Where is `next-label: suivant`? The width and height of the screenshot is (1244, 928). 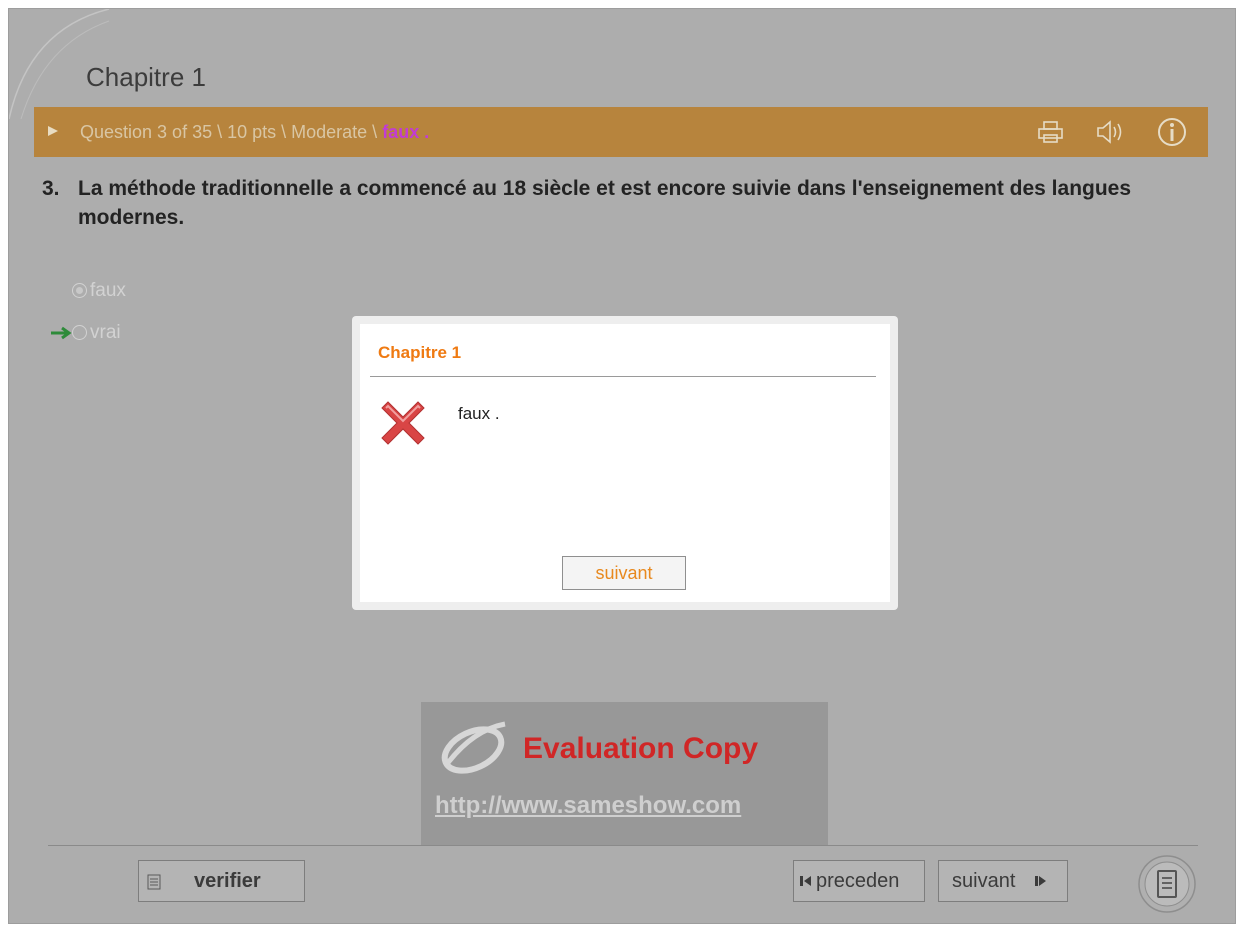
next-label: suivant is located at coordinates (984, 881).